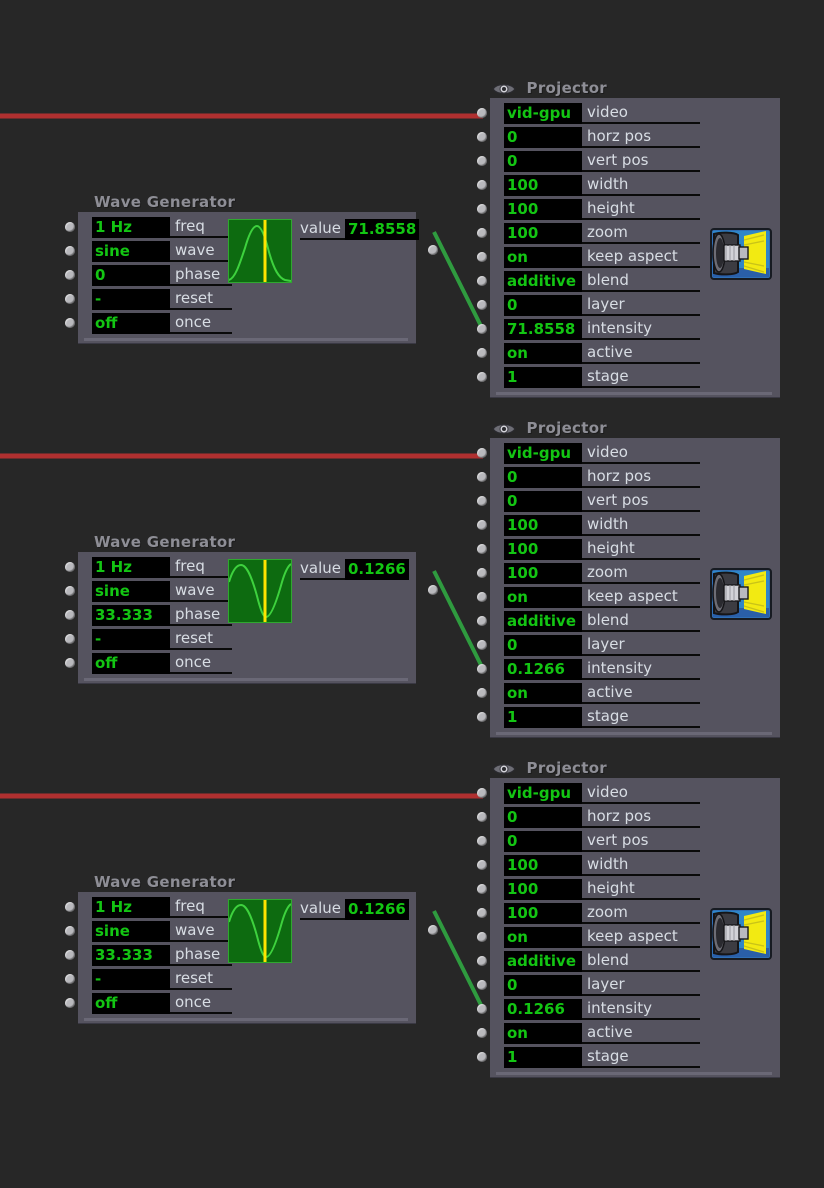 Image resolution: width=824 pixels, height=1188 pixels. What do you see at coordinates (628, 329) in the screenshot?
I see `param-row: 71.8558 intensity` at bounding box center [628, 329].